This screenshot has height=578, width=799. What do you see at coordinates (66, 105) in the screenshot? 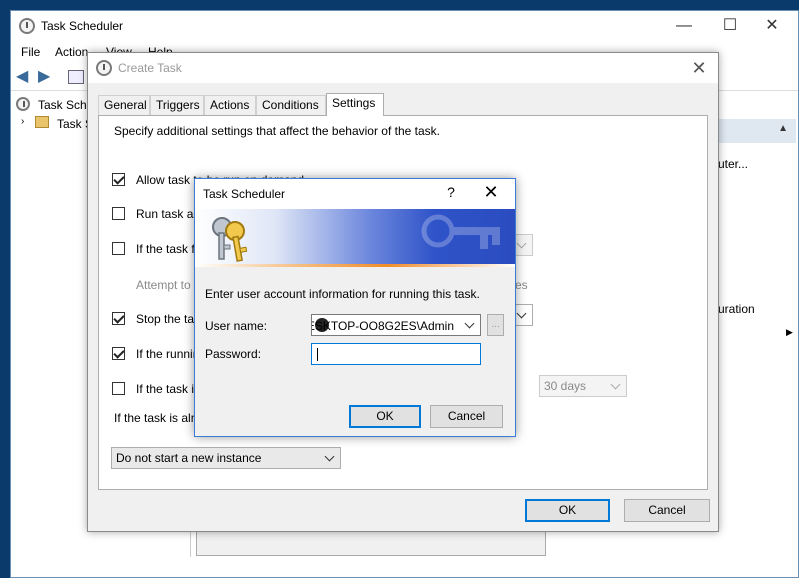
I see `tree-item-label: Task Sche` at bounding box center [66, 105].